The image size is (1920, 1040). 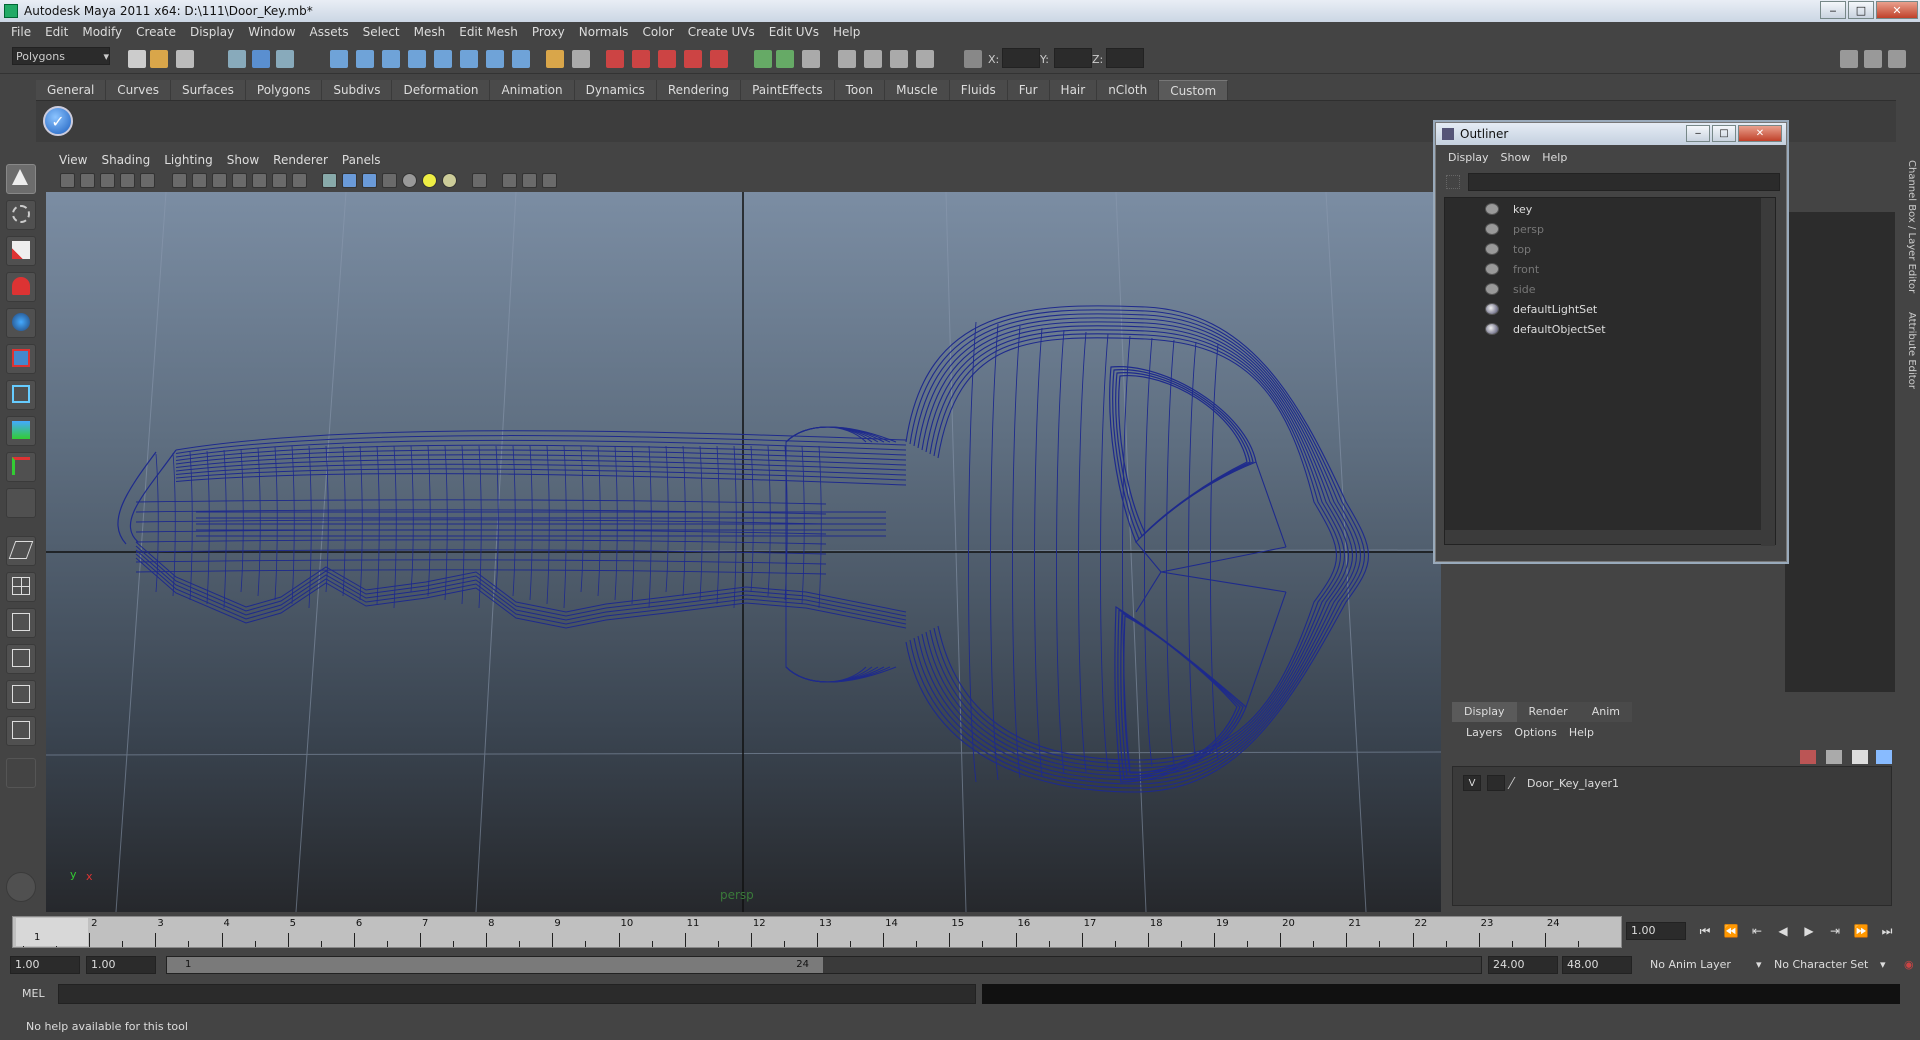 What do you see at coordinates (1605, 712) in the screenshot?
I see `tab-anim-layers: Anim` at bounding box center [1605, 712].